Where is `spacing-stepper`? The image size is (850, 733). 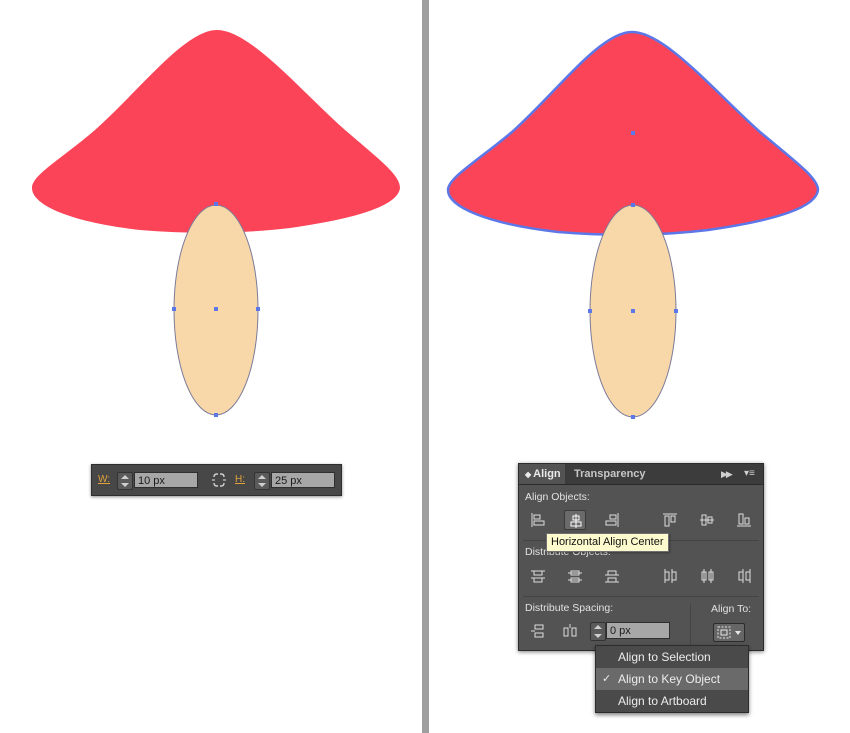 spacing-stepper is located at coordinates (598, 631).